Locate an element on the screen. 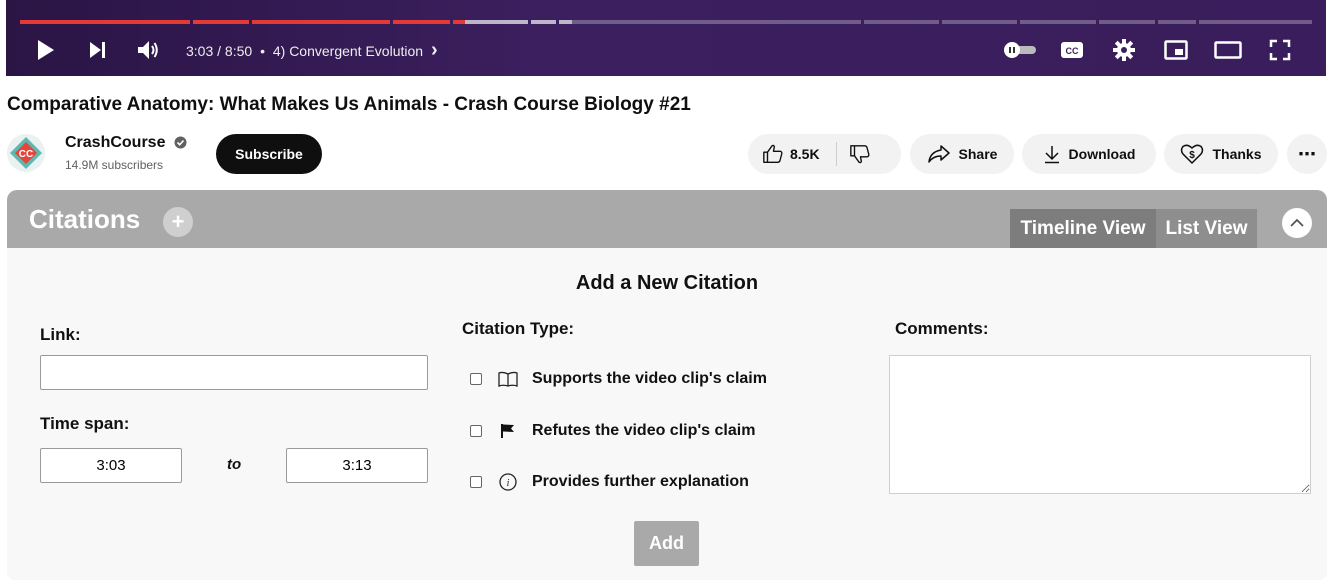 Image resolution: width=1330 pixels, height=581 pixels. thanks-label: Thanks is located at coordinates (1237, 154).